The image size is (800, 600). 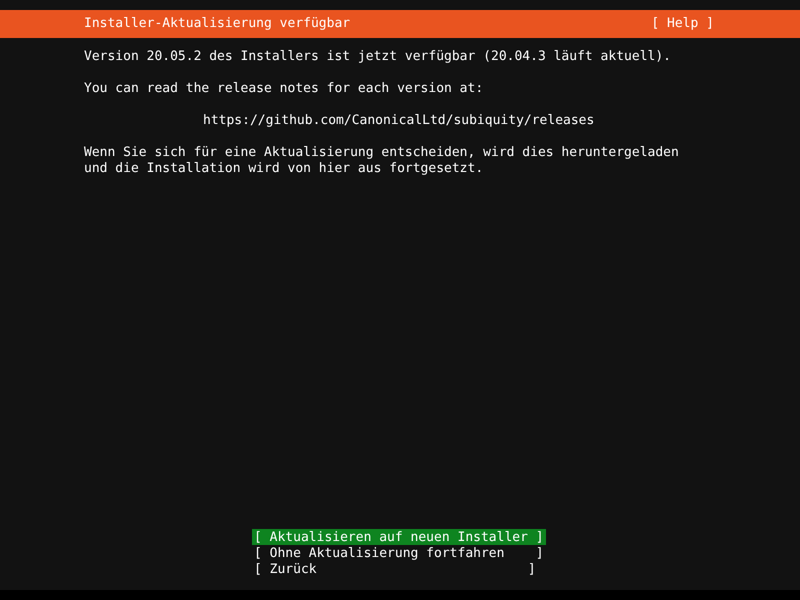 What do you see at coordinates (395, 569) in the screenshot?
I see `menu-button: [ Zurück ]` at bounding box center [395, 569].